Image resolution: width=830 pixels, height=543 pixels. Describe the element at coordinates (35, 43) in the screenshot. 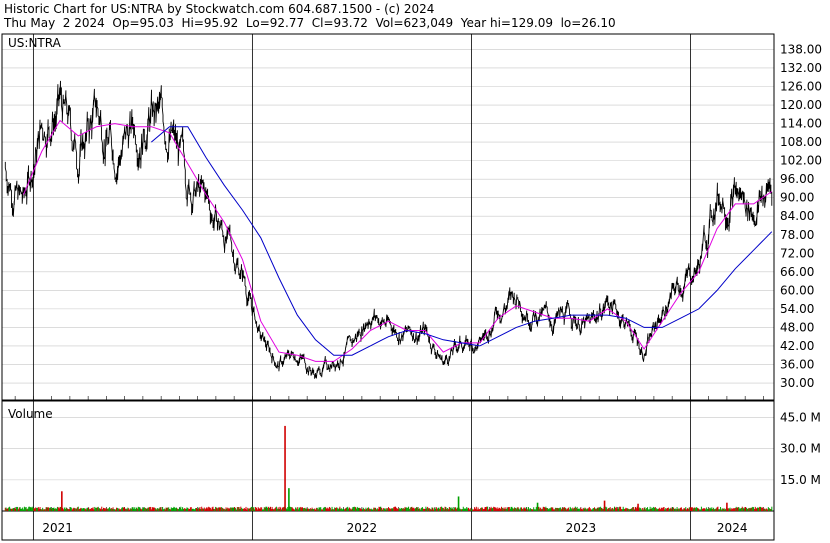

I see `price-panel-label: US:NTRA` at that location.